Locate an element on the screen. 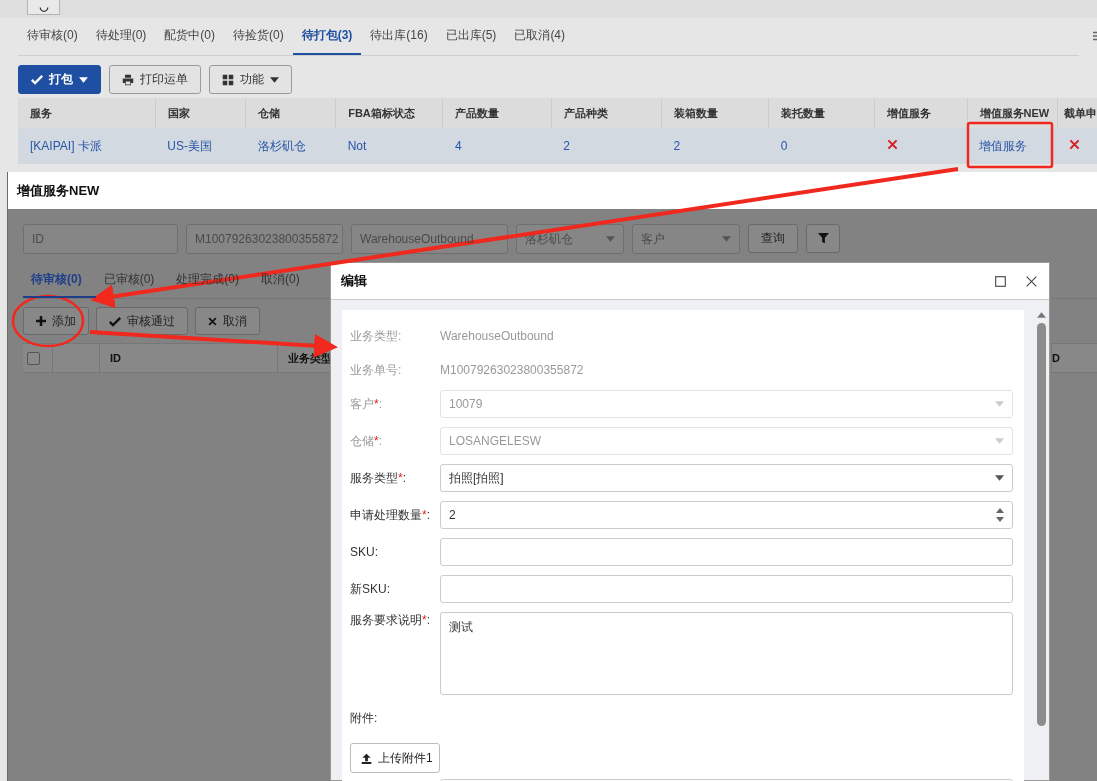 The width and height of the screenshot is (1097, 781). grid-icon is located at coordinates (228, 79).